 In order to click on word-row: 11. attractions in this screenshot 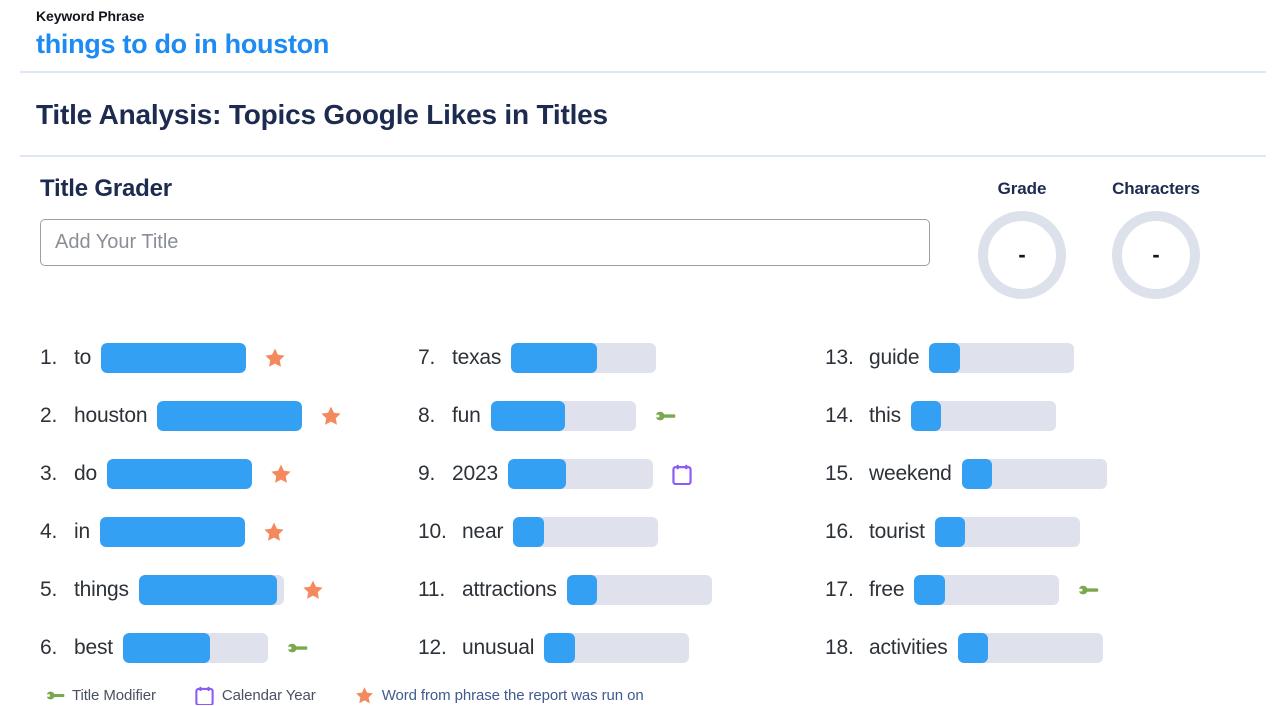, I will do `click(616, 590)`.